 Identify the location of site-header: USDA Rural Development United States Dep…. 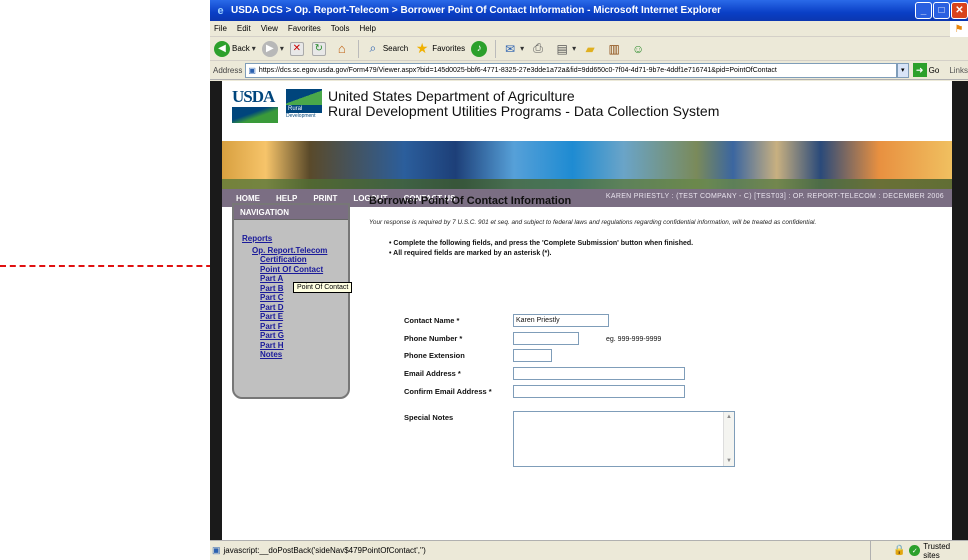
(587, 111).